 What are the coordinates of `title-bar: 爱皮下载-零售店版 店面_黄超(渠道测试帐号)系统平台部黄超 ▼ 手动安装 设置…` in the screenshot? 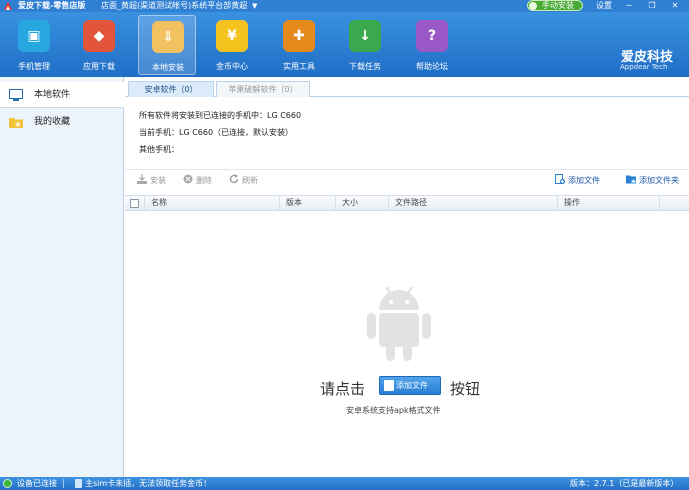 It's located at (344, 6).